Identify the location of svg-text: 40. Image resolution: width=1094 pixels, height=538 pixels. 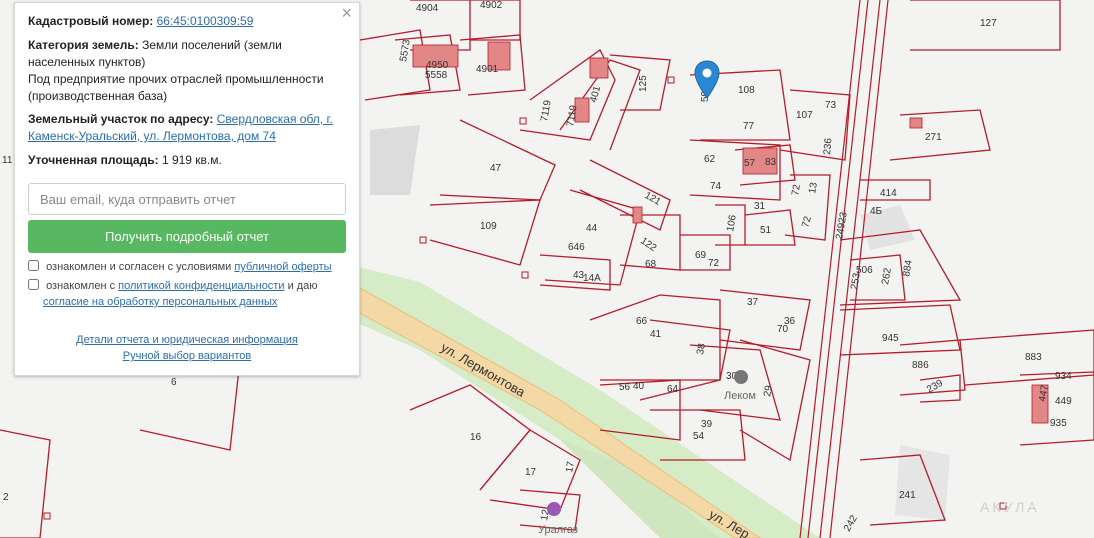
(639, 386).